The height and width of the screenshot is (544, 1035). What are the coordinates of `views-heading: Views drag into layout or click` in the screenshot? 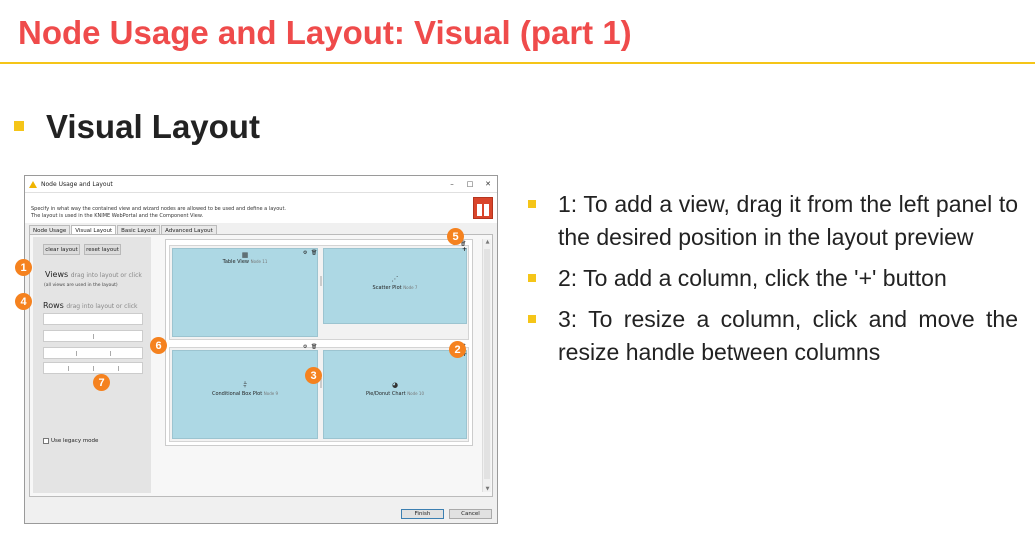 It's located at (93, 274).